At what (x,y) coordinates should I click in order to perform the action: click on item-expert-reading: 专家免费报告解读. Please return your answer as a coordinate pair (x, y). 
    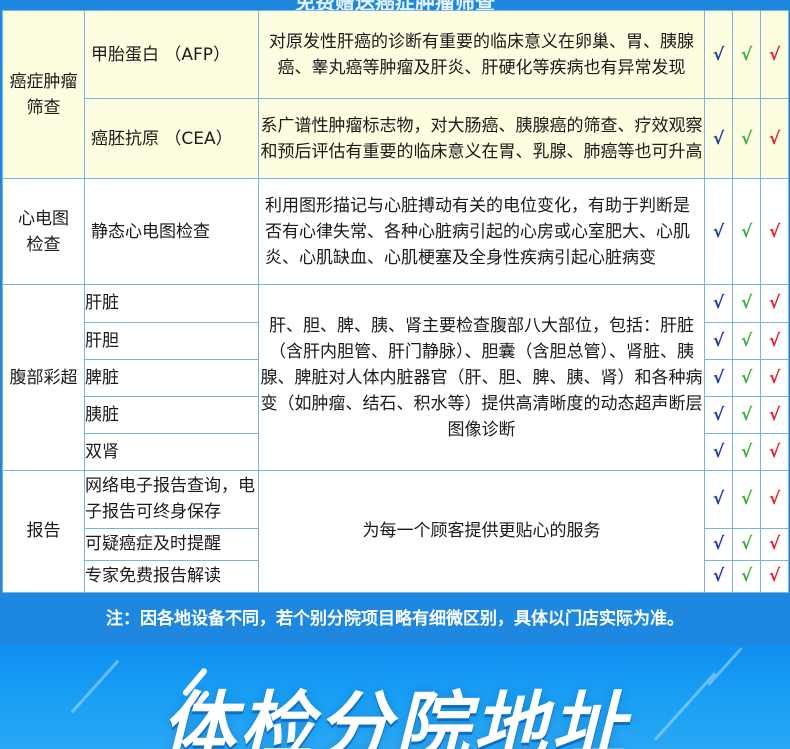
    Looking at the image, I should click on (171, 576).